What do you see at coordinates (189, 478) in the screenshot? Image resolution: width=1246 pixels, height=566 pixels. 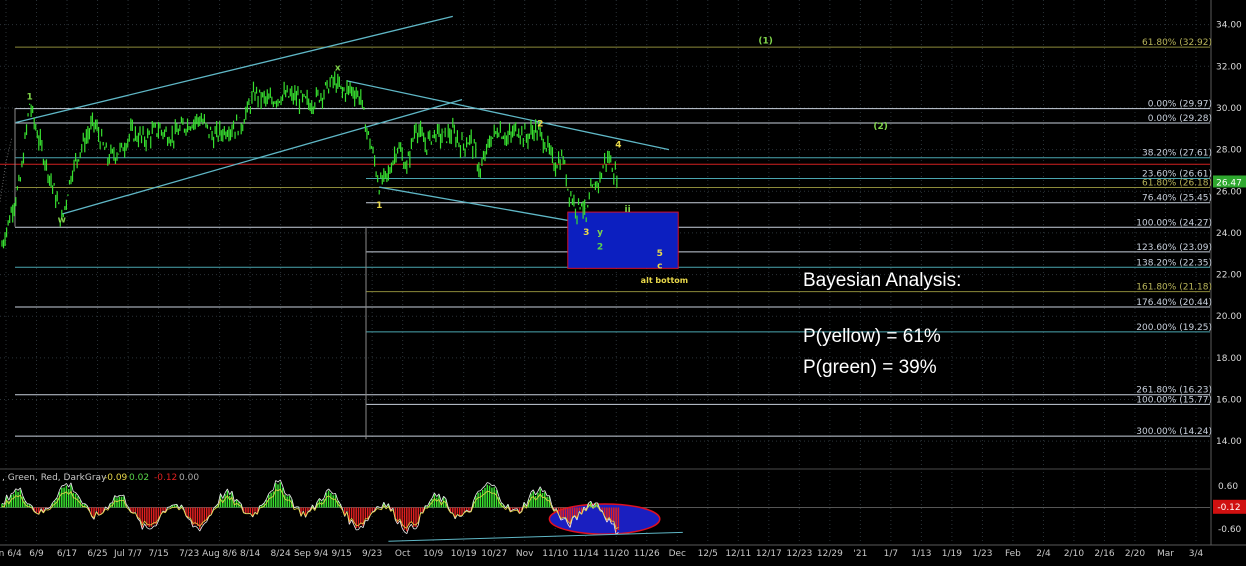 I see `oscillator-value: 0.00` at bounding box center [189, 478].